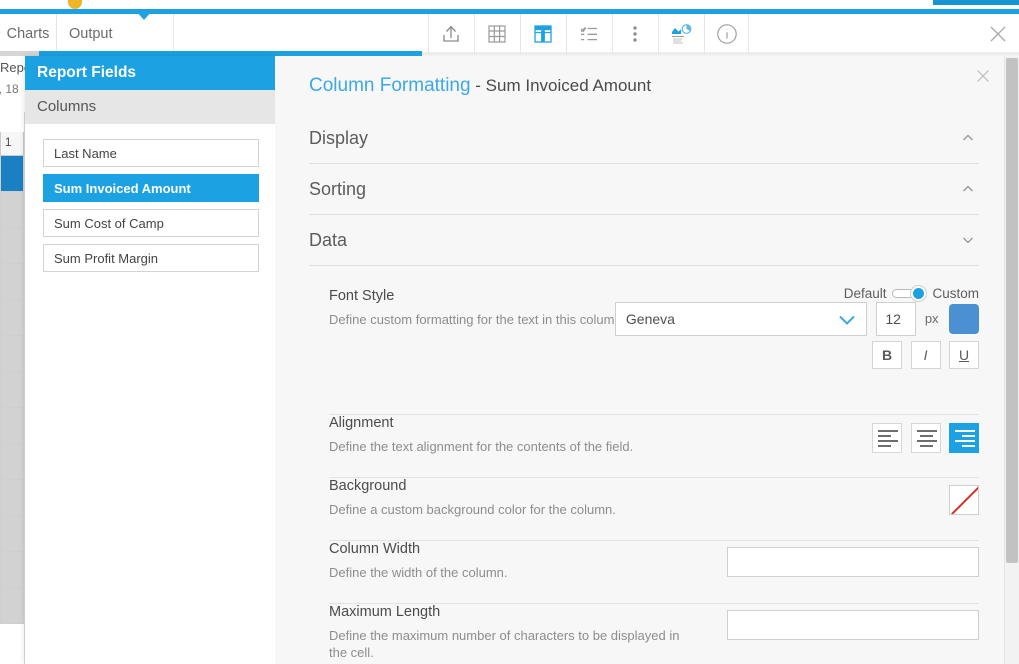 This screenshot has width=1019, height=664. Describe the element at coordinates (542, 34) in the screenshot. I see `column-format-icon` at that location.